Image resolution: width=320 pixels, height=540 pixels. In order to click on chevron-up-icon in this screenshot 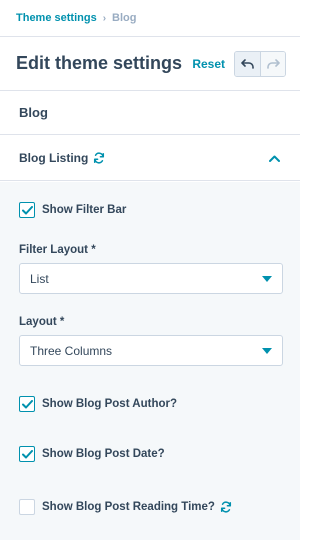, I will do `click(274, 158)`.